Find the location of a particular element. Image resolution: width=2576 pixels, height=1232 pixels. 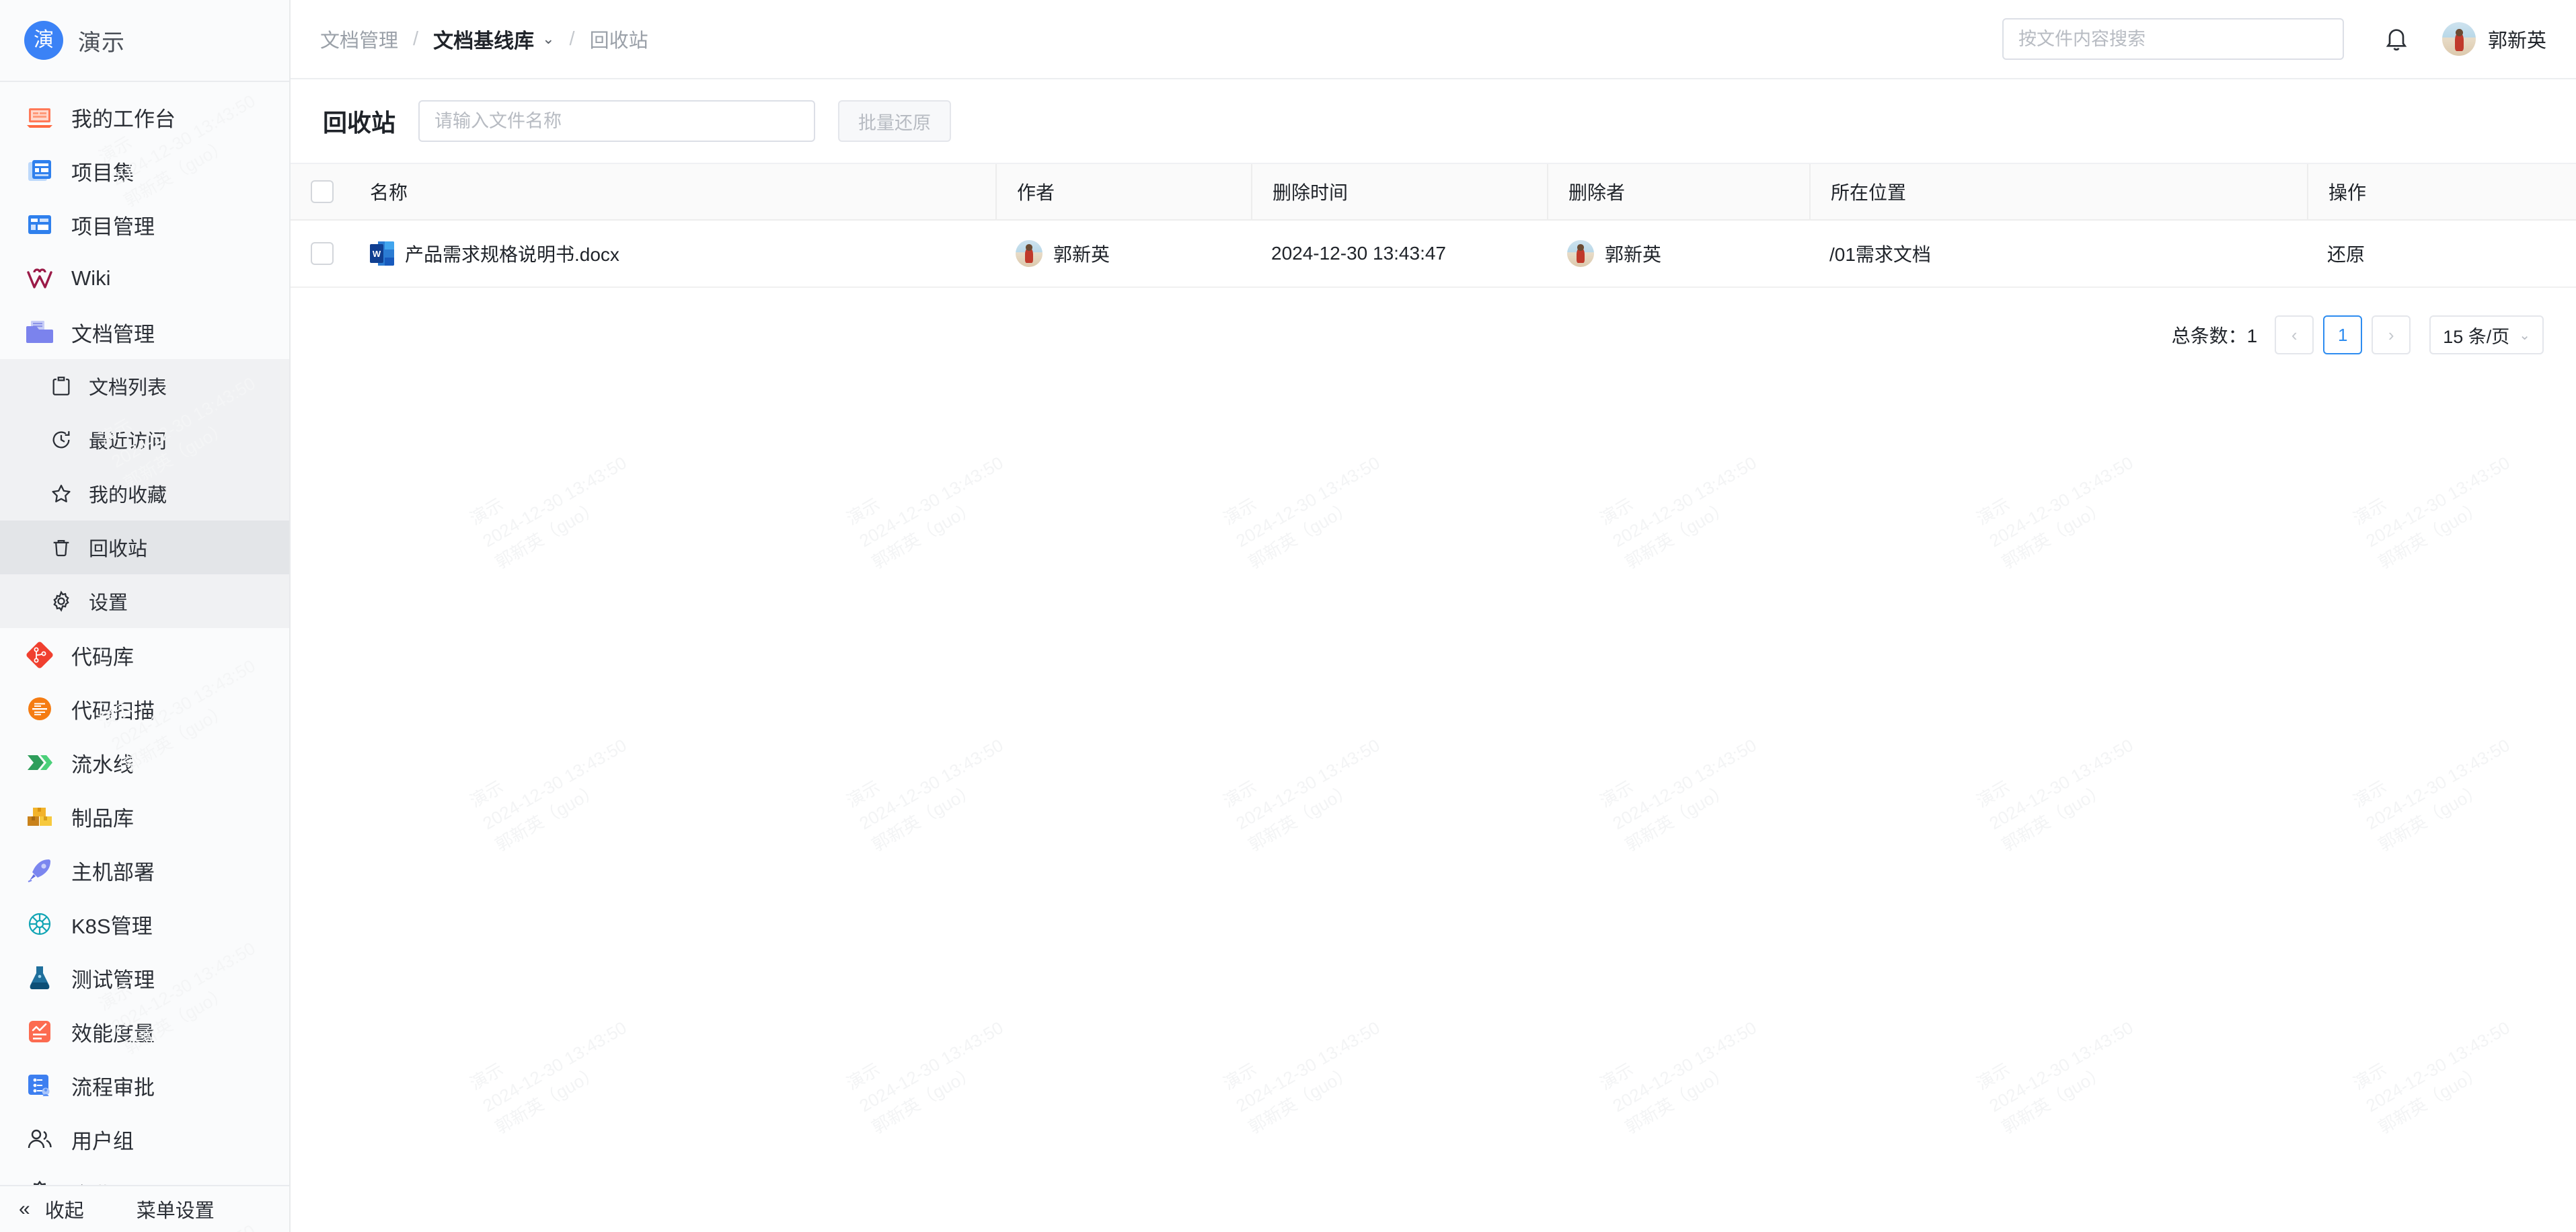

file-name: 产品需求规格说明书.docx is located at coordinates (512, 254).